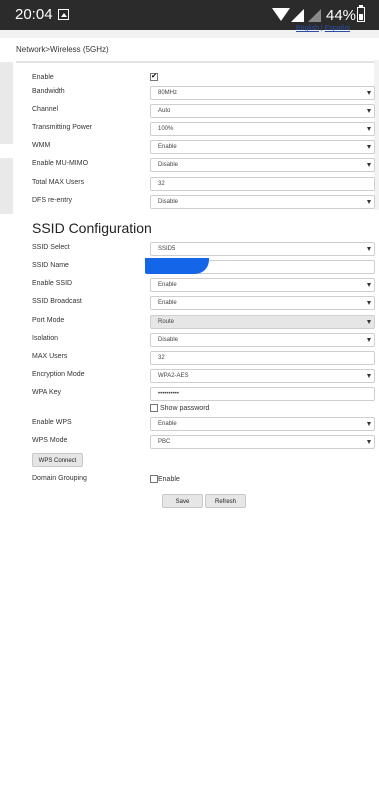 The image size is (379, 800). I want to click on redaction-scribble, so click(177, 266).